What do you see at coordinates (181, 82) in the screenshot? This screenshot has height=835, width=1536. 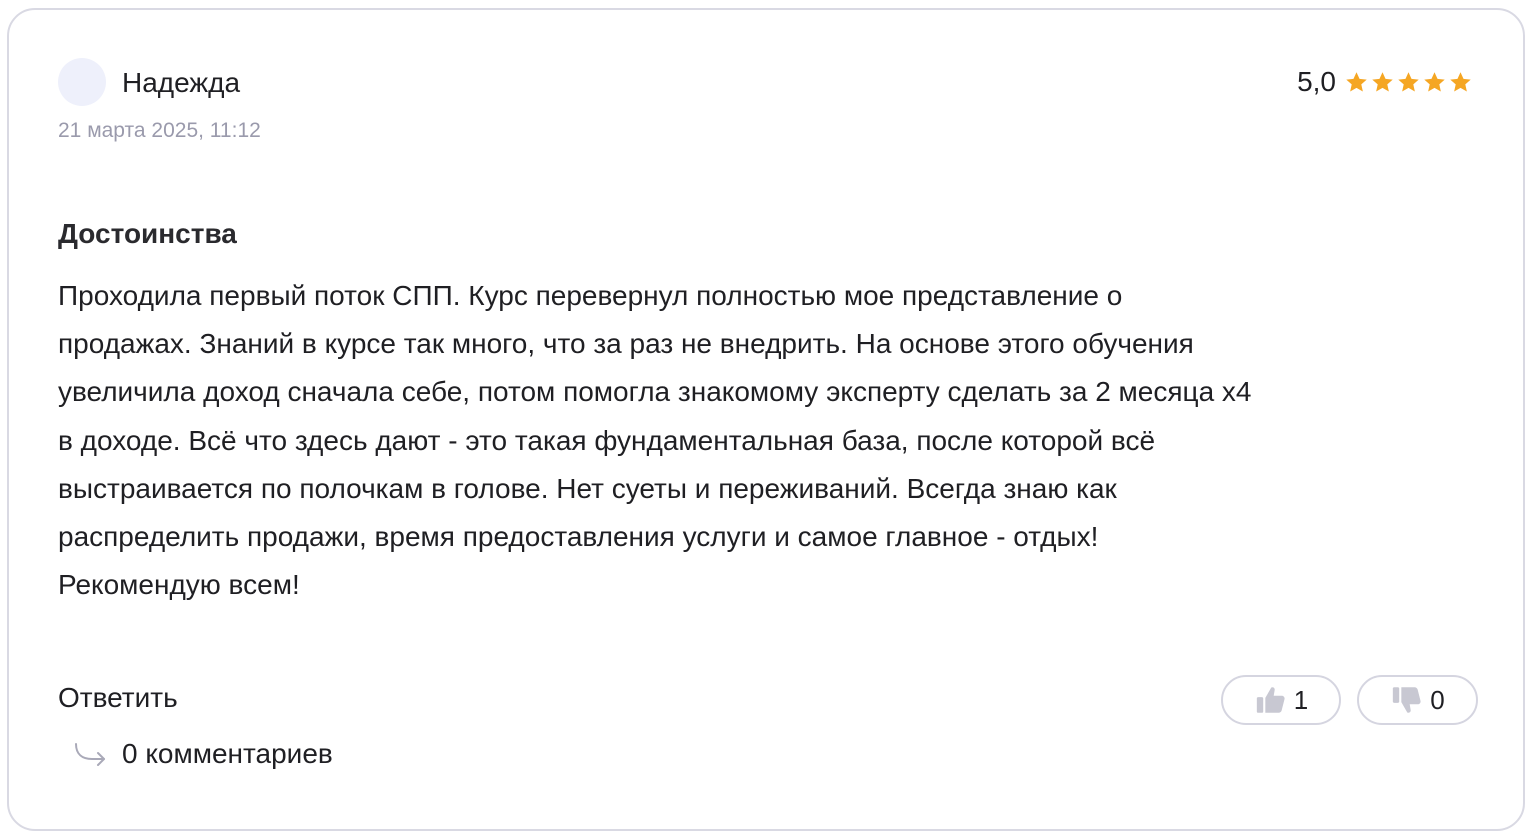 I see `author-name: Надежда` at bounding box center [181, 82].